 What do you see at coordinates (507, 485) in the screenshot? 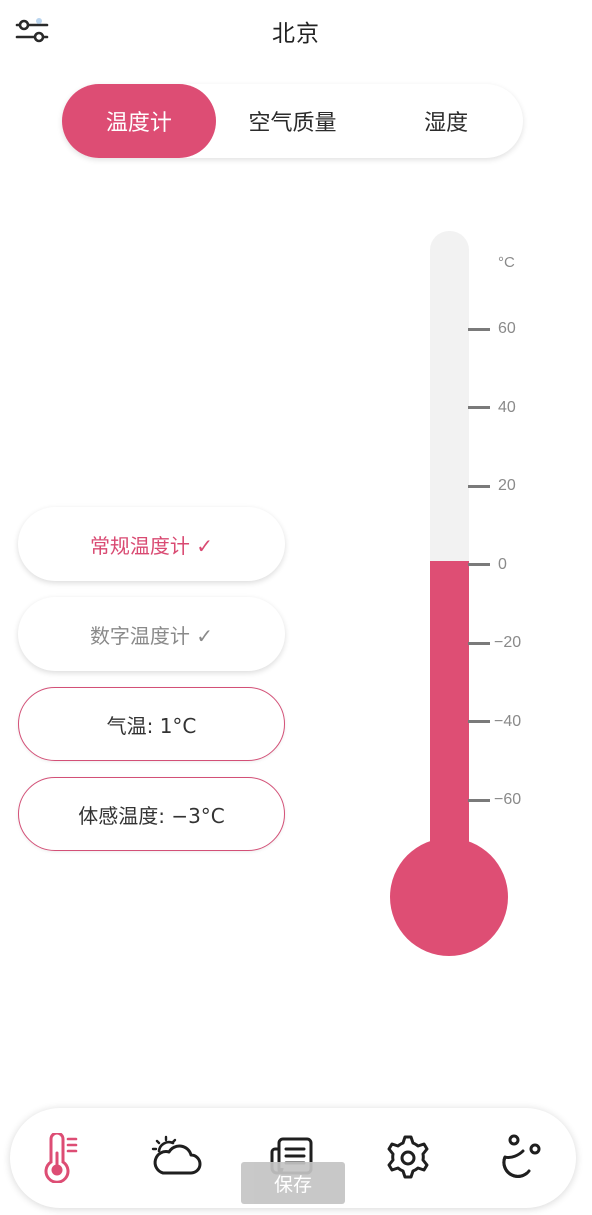
I see `scale-label: 20` at bounding box center [507, 485].